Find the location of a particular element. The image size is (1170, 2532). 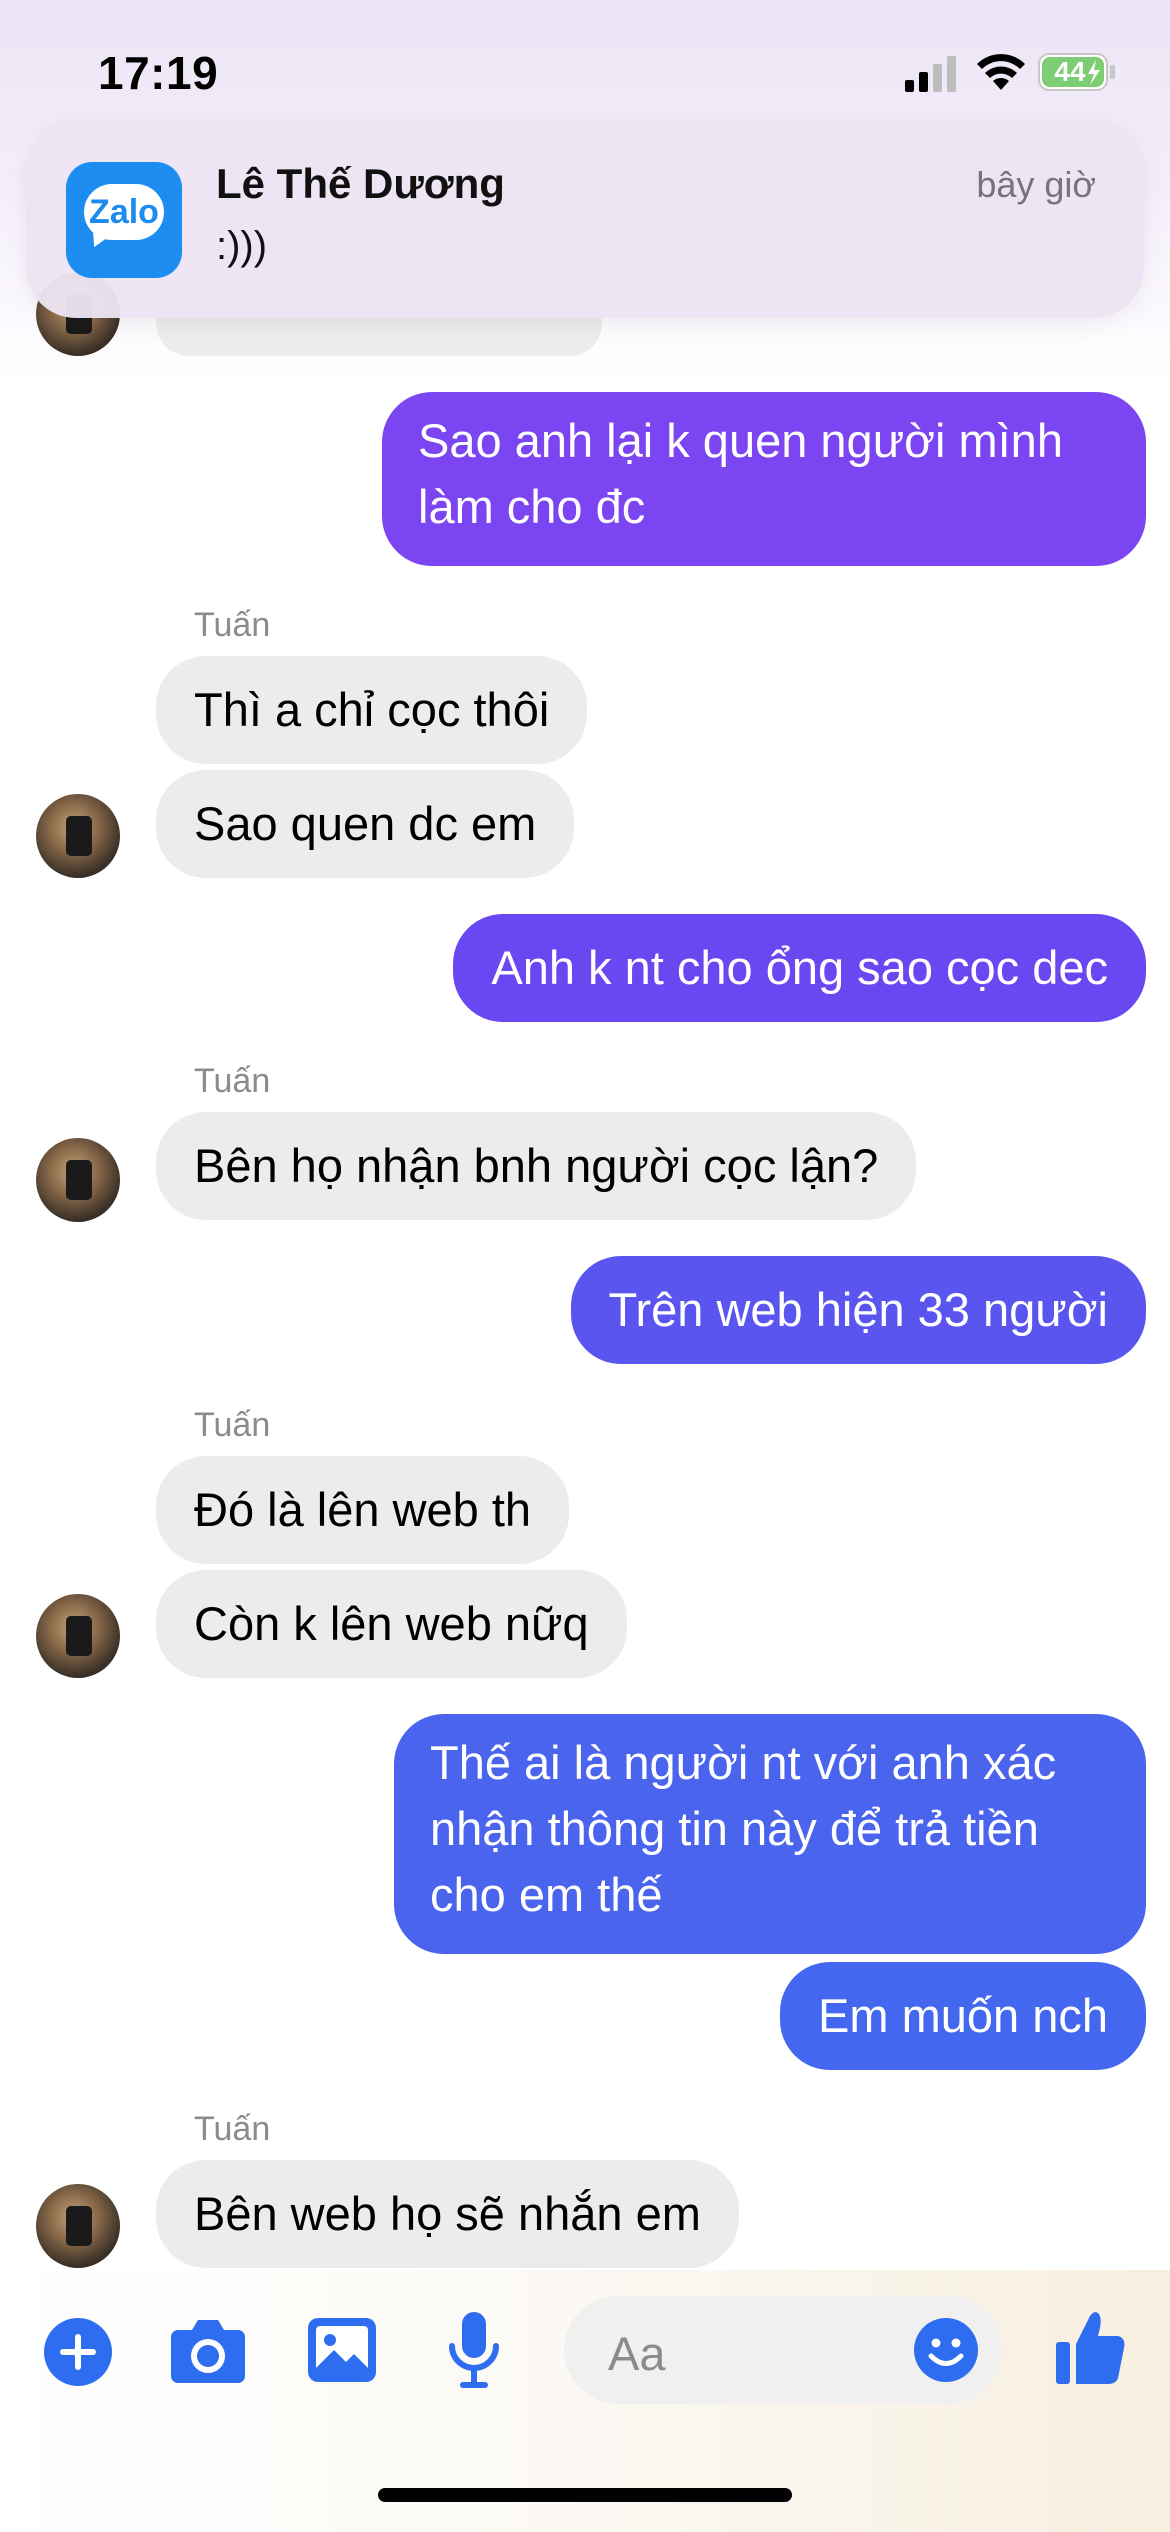

camera-icon is located at coordinates (208, 2350).